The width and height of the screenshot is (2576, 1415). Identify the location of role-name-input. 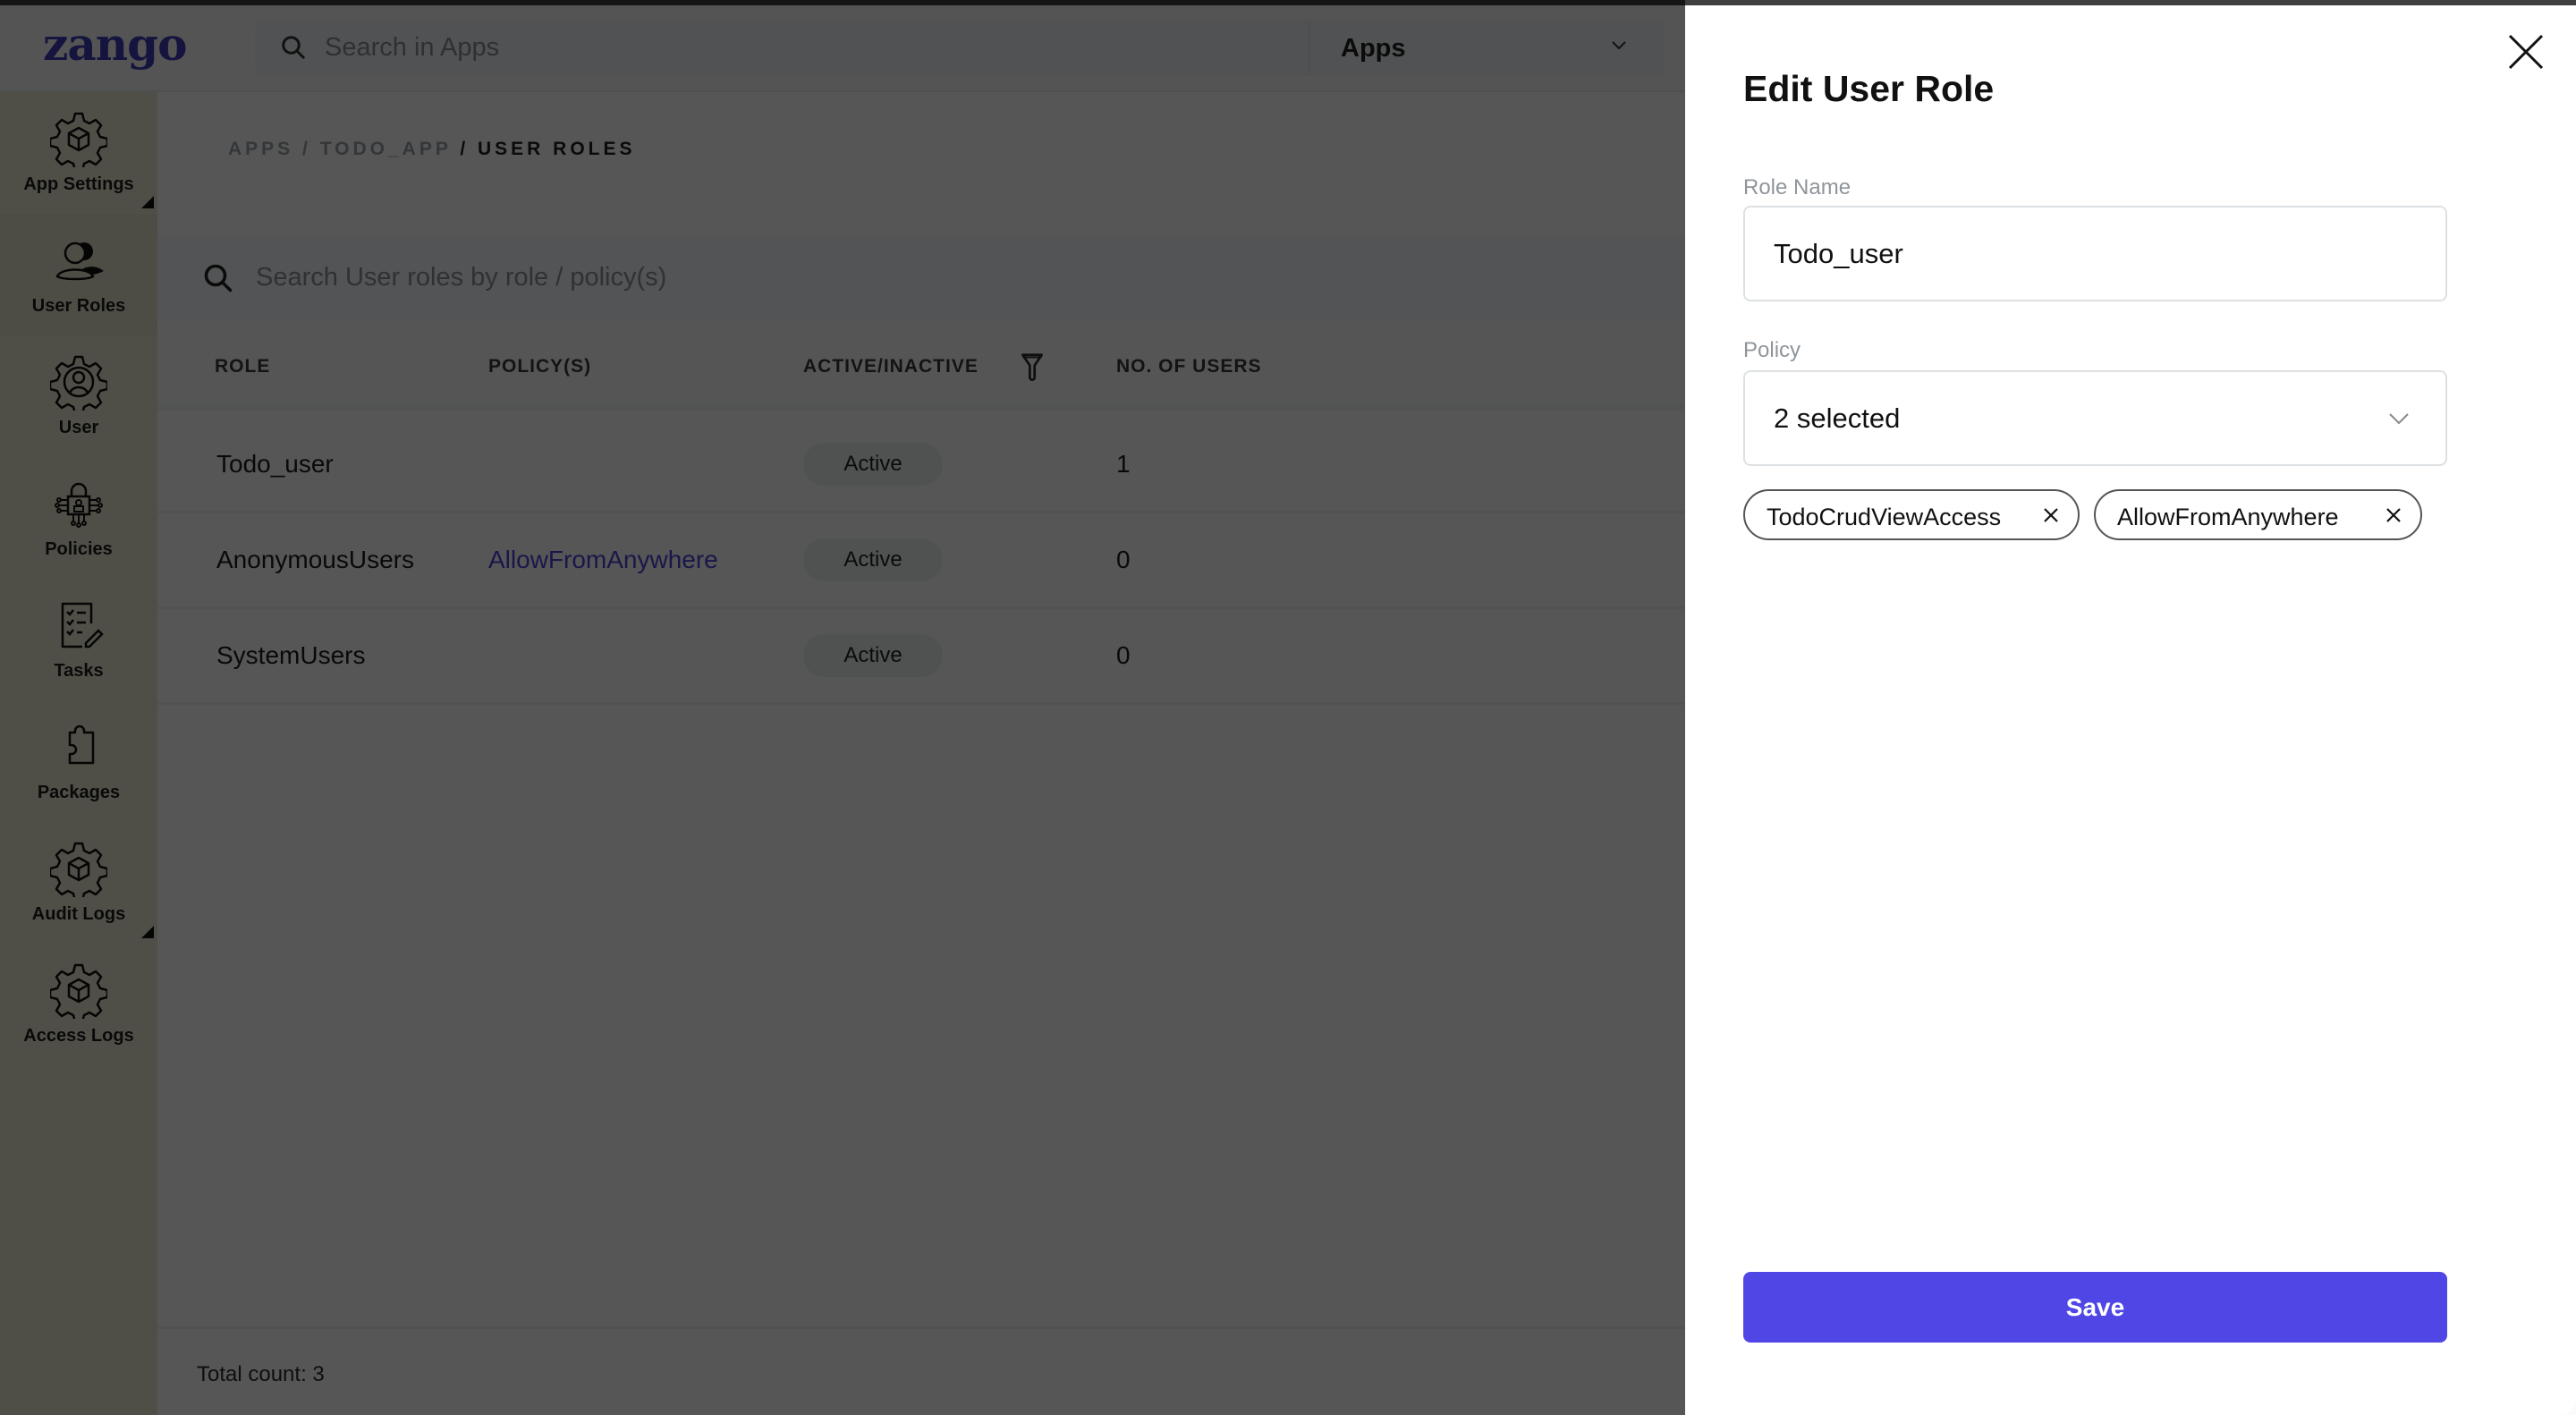
(2087, 254).